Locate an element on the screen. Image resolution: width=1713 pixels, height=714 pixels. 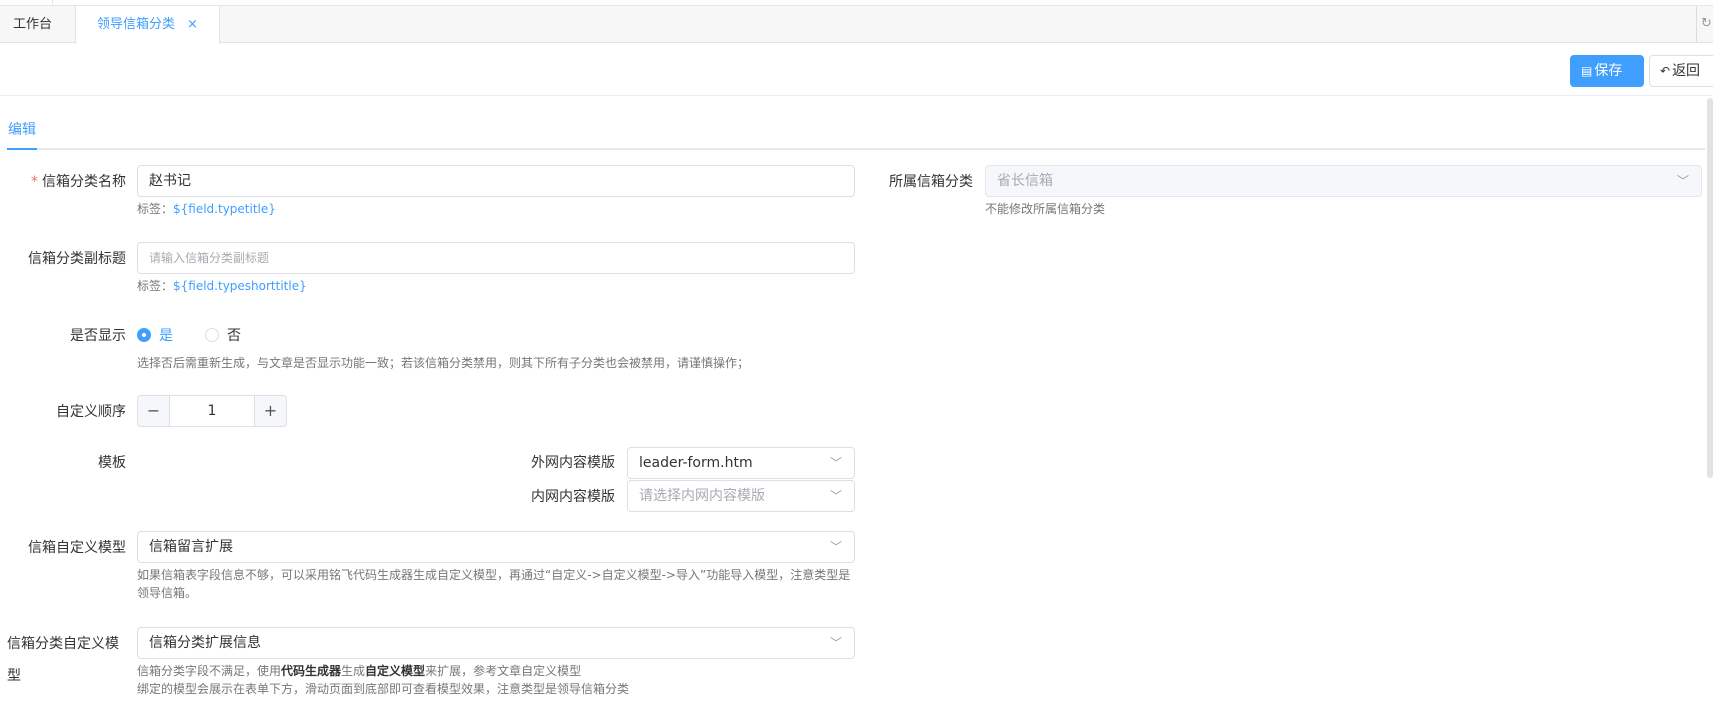
required-mark: * is located at coordinates (34, 182).